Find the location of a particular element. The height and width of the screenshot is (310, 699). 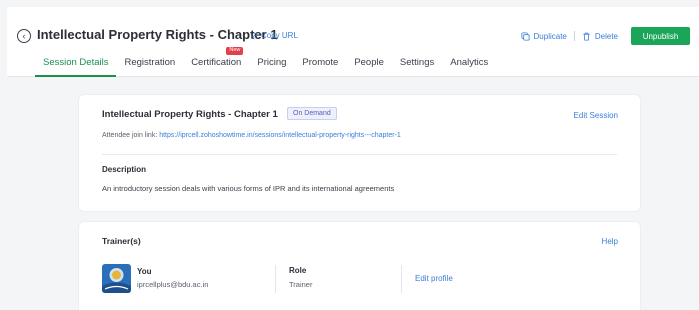

tab-label: Registration is located at coordinates (150, 62).